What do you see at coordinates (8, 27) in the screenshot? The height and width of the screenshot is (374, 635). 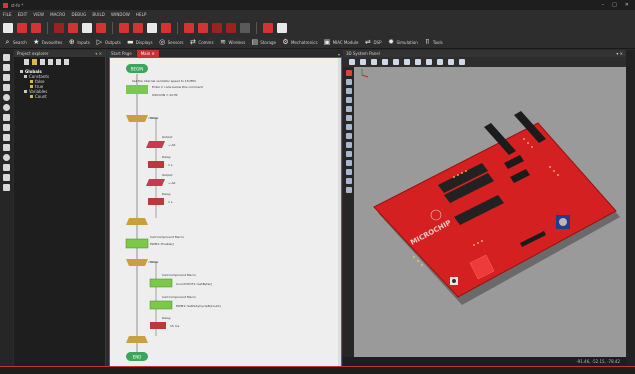 I see `new-file-icon` at bounding box center [8, 27].